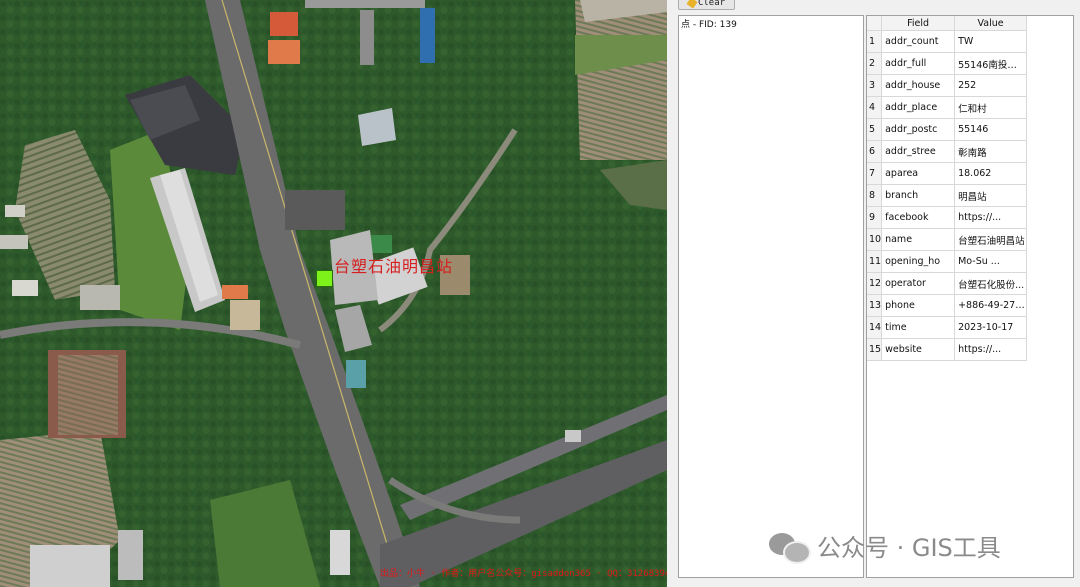 The width and height of the screenshot is (1080, 587). Describe the element at coordinates (711, 4) in the screenshot. I see `clear-button-label: Clear` at that location.